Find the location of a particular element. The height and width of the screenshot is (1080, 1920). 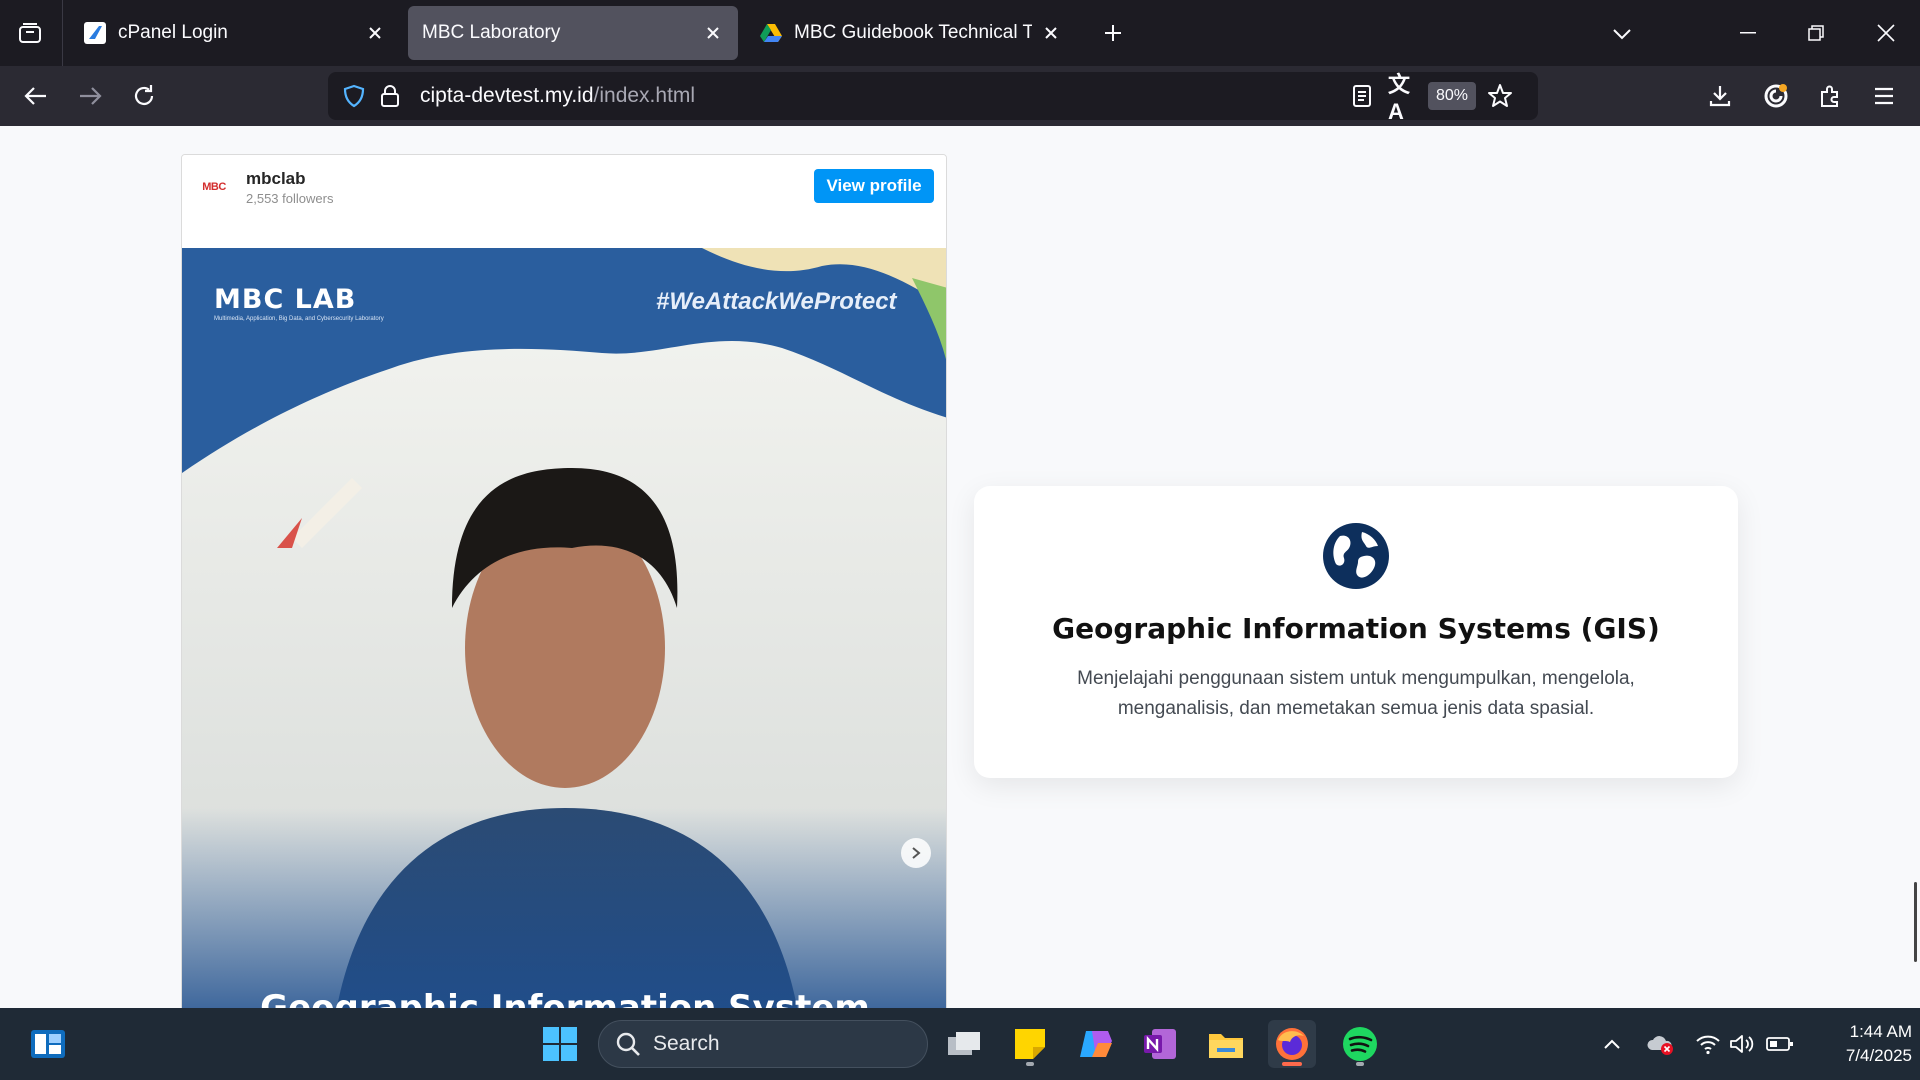

search-placeholder: Search is located at coordinates (686, 1043).